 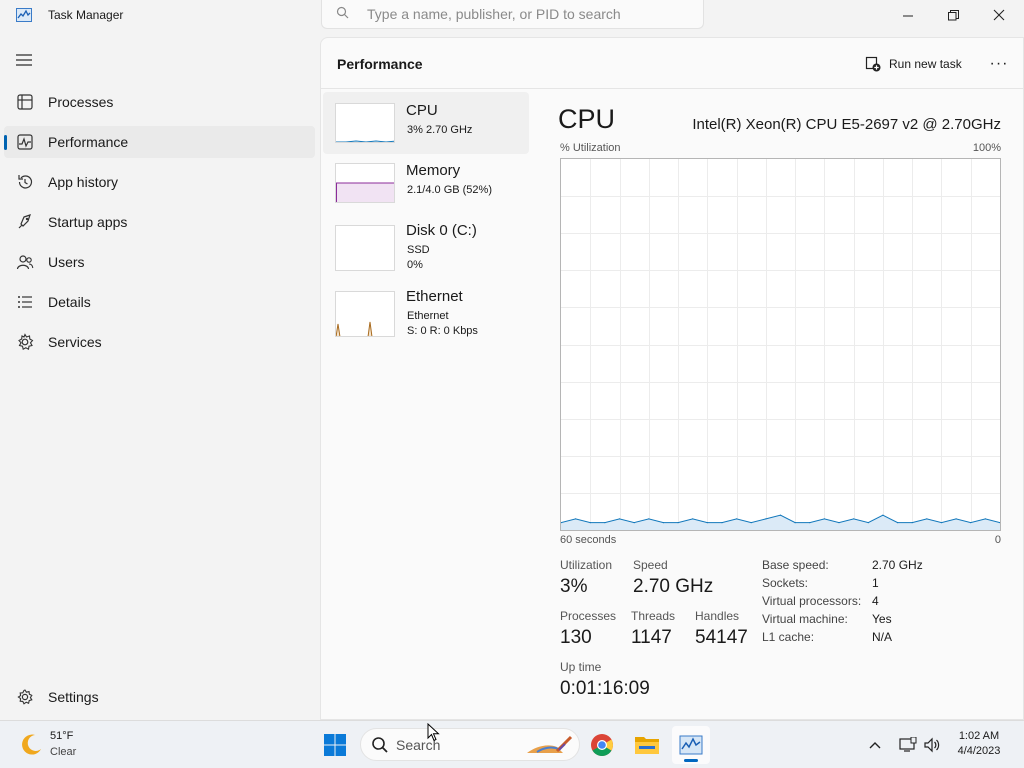 I want to click on taskbar-search: Search, so click(x=470, y=744).